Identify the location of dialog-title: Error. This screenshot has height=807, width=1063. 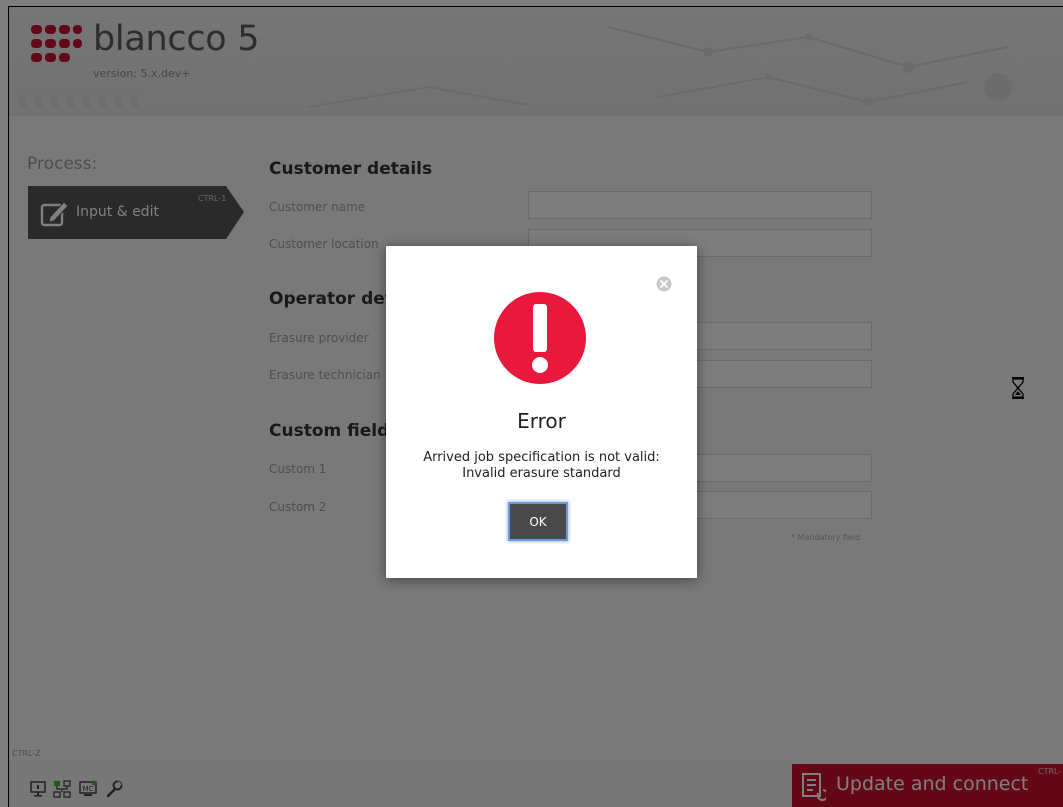
(541, 421).